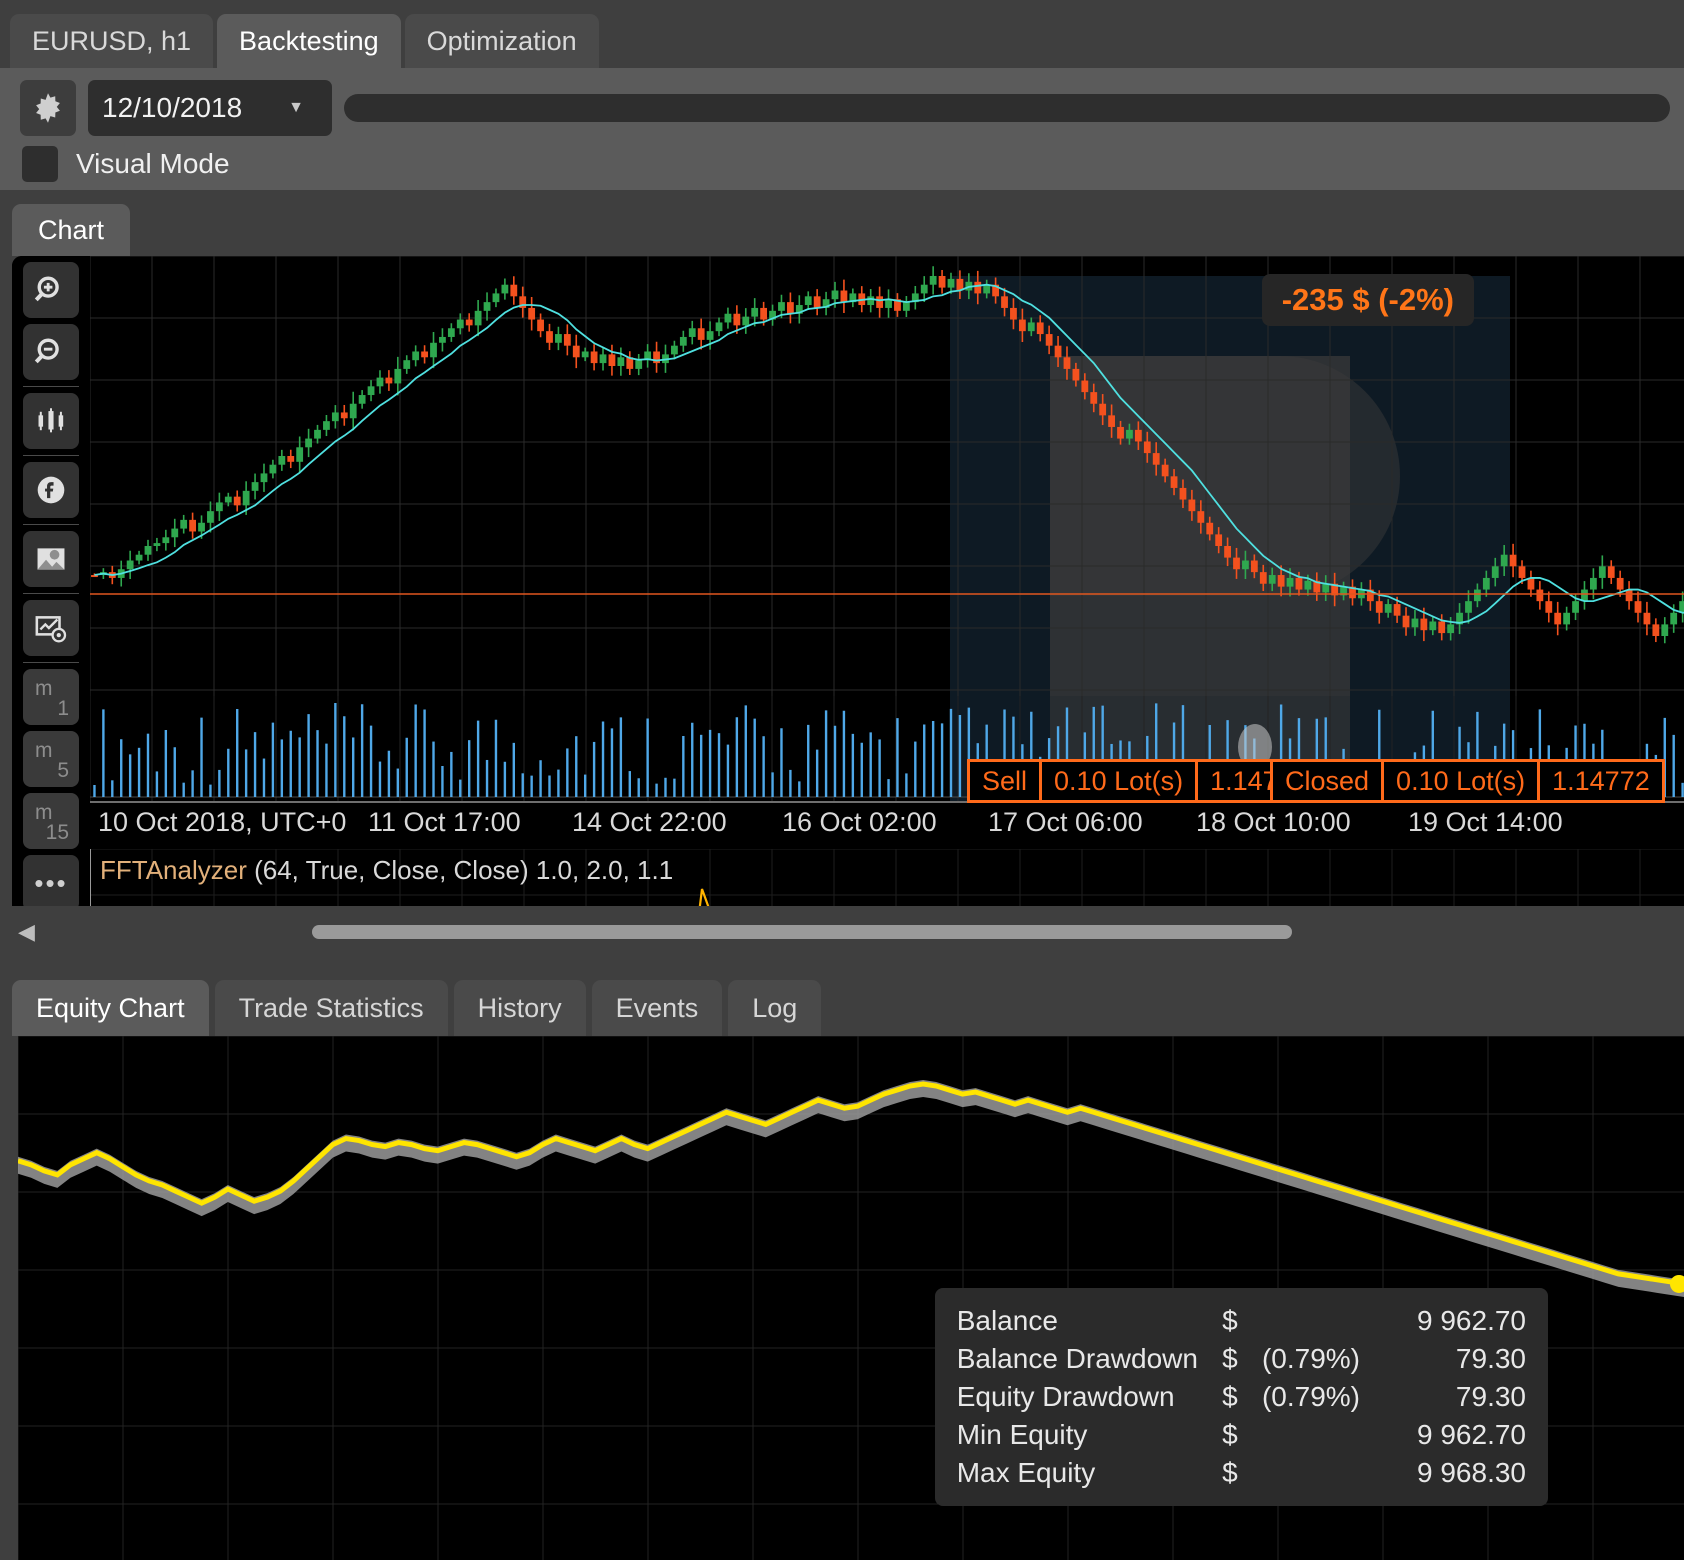 Image resolution: width=1684 pixels, height=1560 pixels. I want to click on start-date-value: 12/10/2018, so click(172, 107).